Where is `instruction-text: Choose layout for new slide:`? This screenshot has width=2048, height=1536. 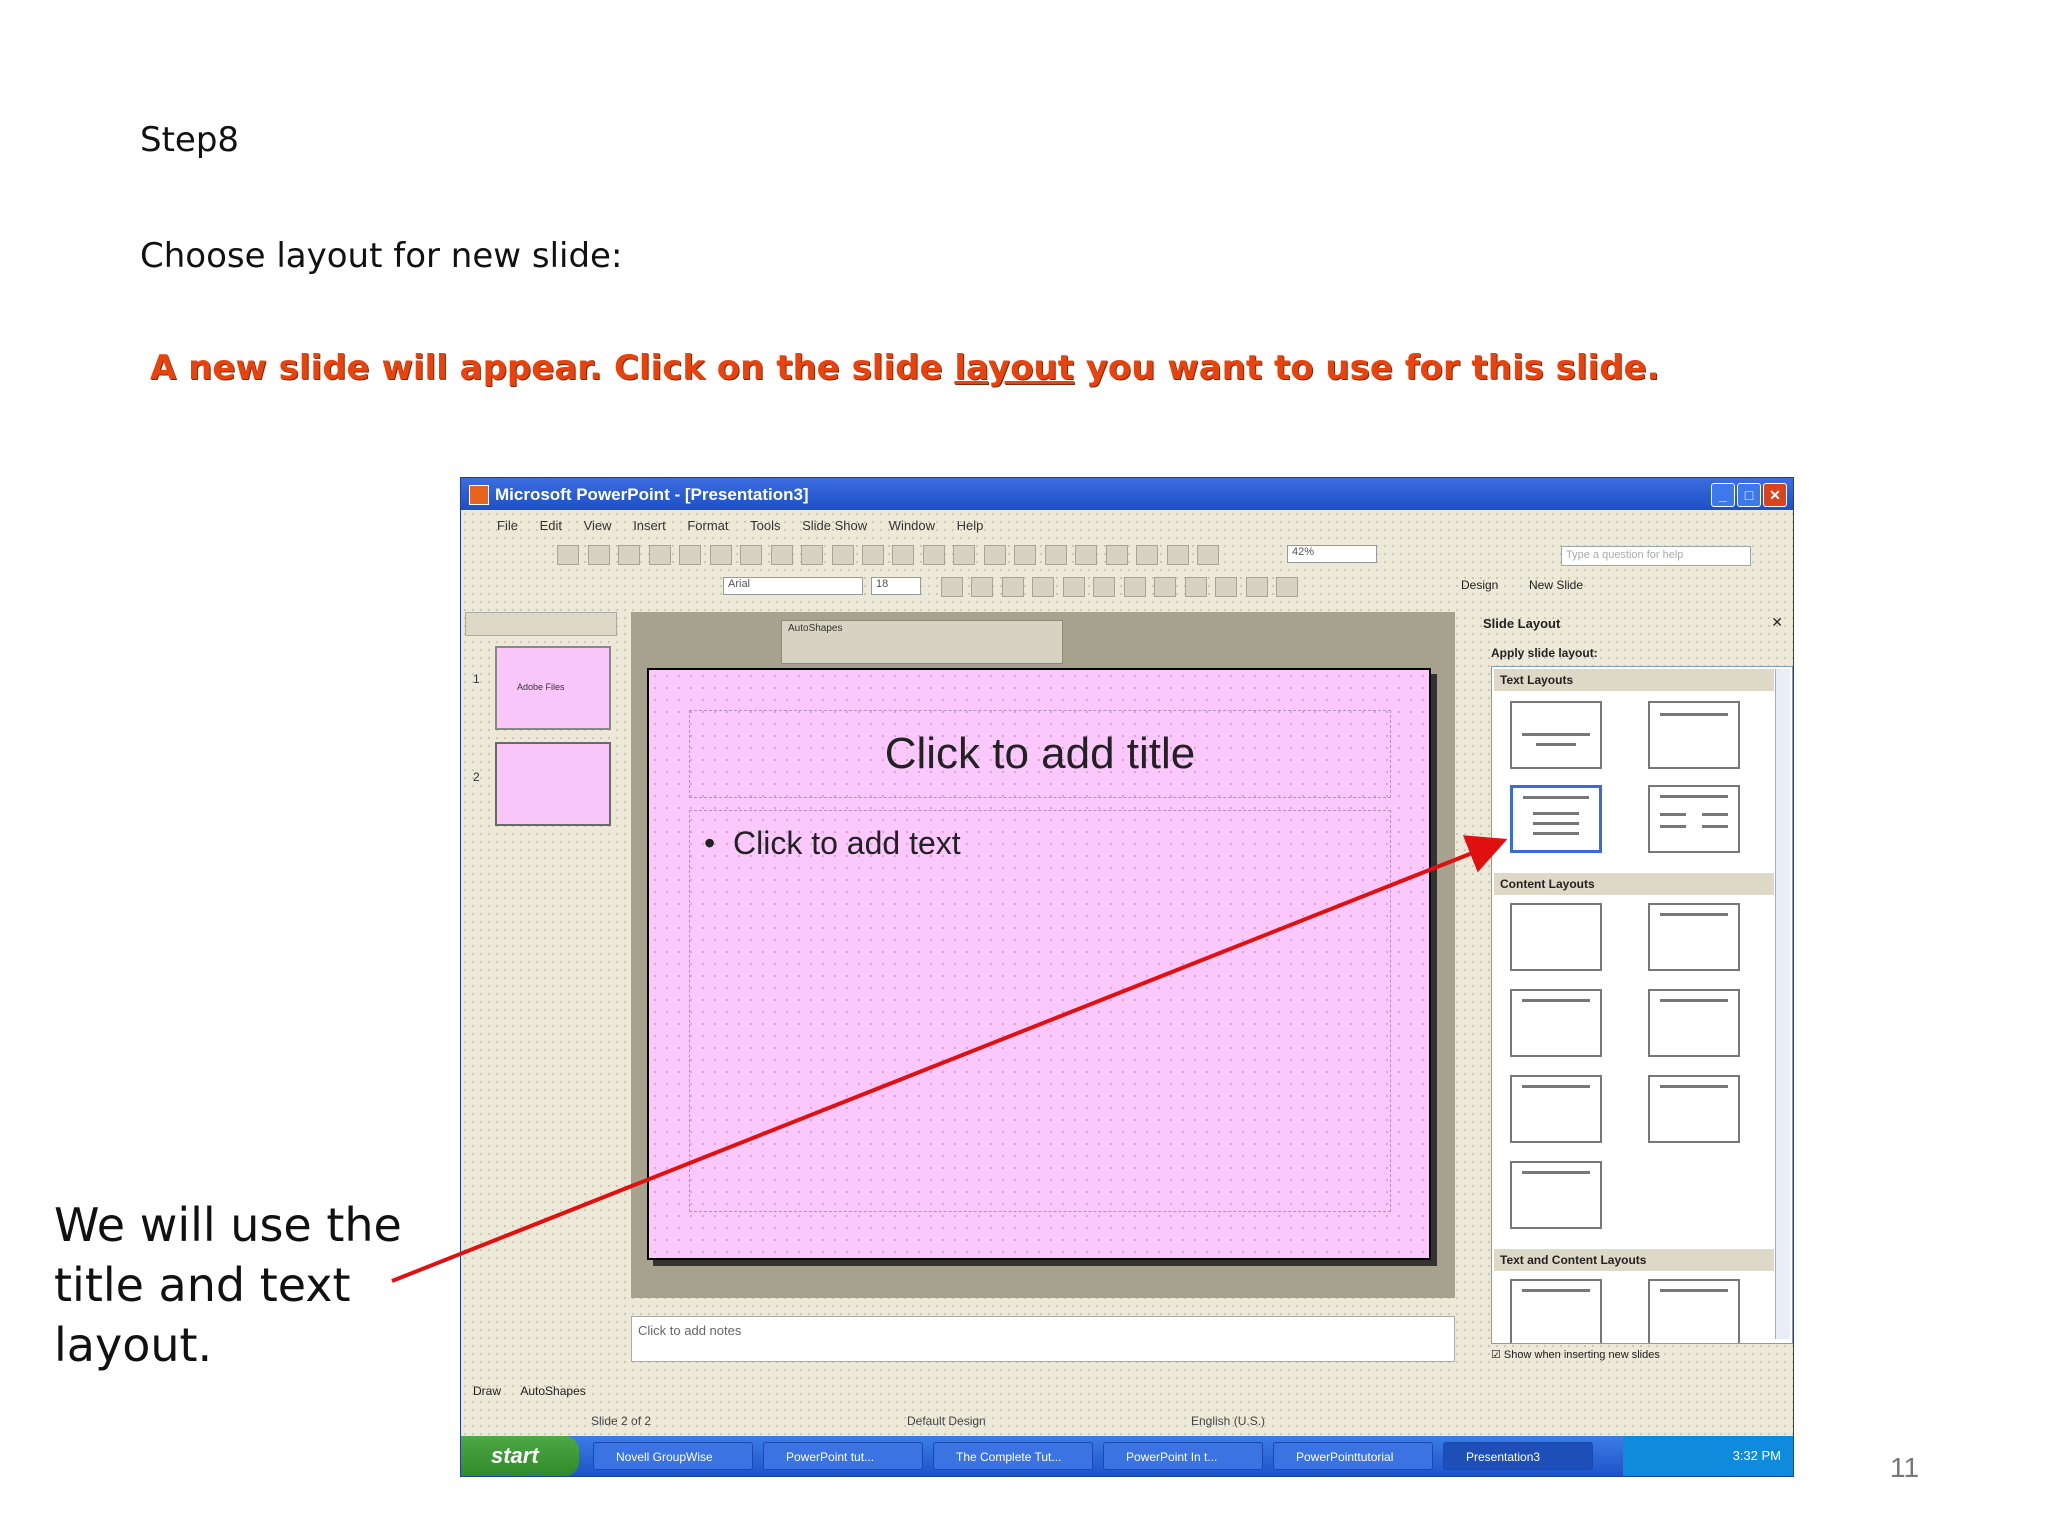 instruction-text: Choose layout for new slide: is located at coordinates (381, 256).